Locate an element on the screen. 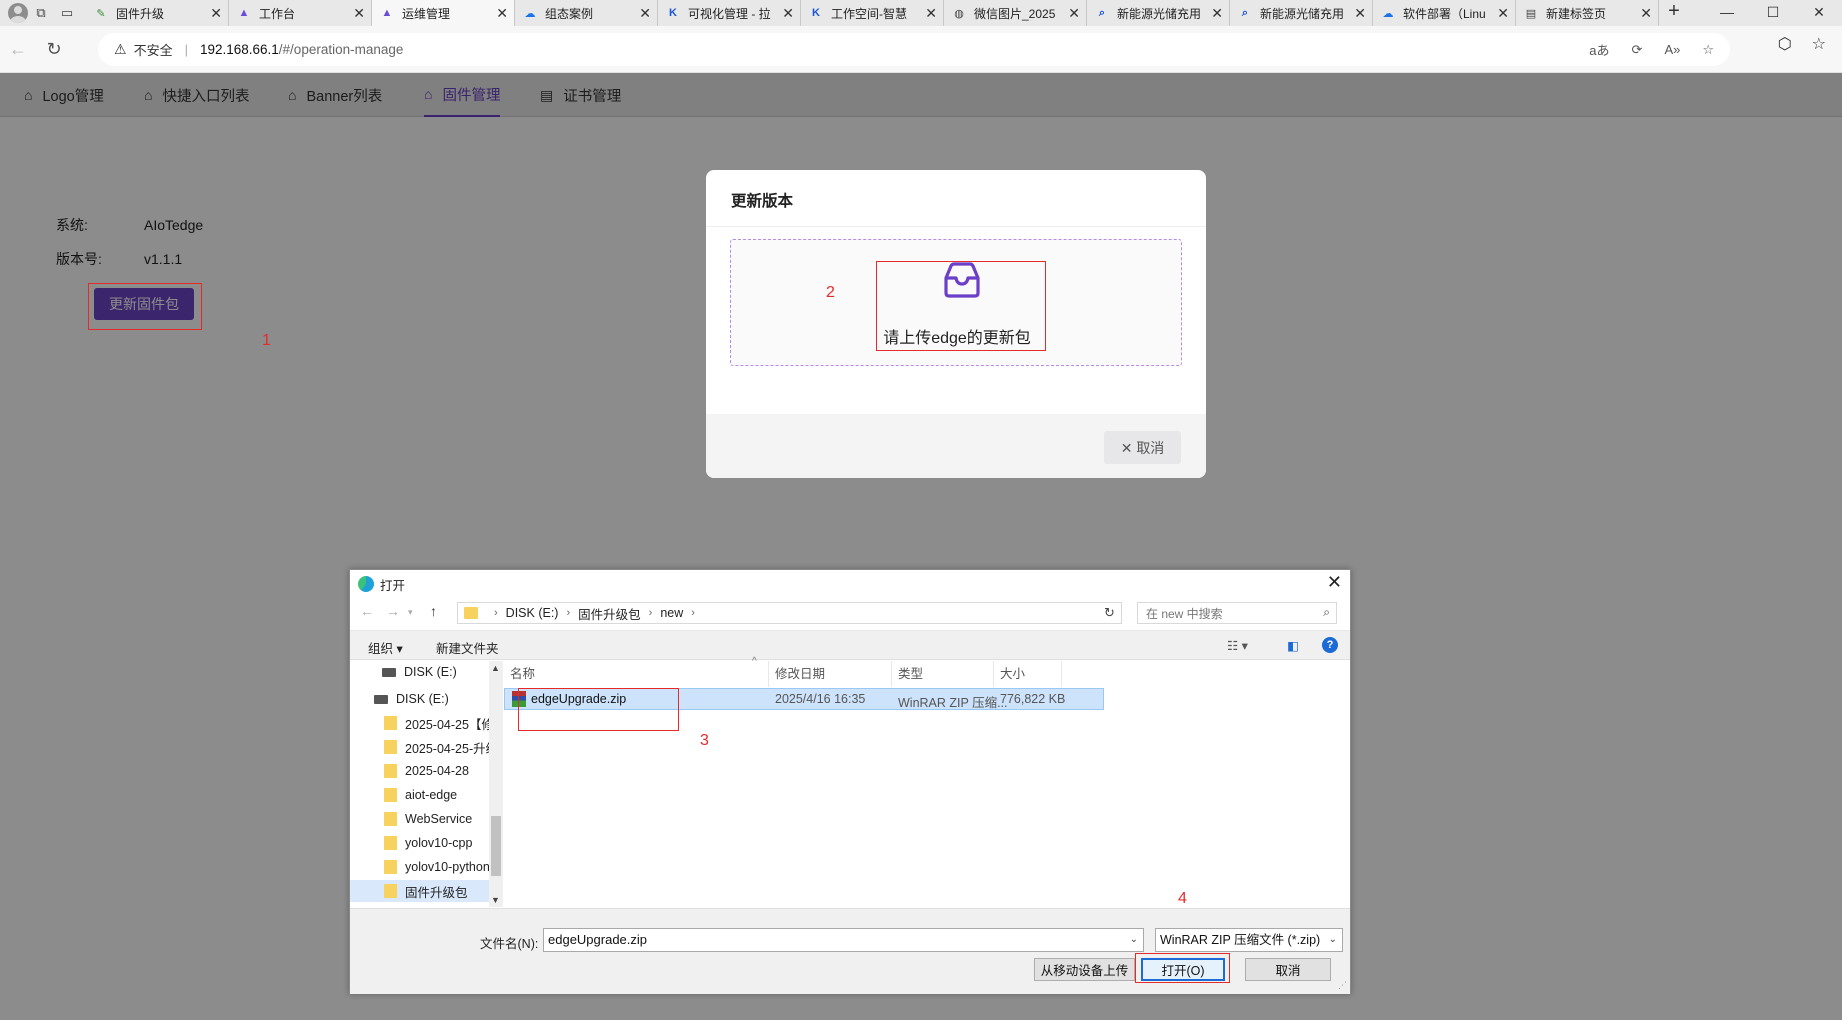 This screenshot has height=1020, width=1842. nav-folder-item: WebService is located at coordinates (420, 819).